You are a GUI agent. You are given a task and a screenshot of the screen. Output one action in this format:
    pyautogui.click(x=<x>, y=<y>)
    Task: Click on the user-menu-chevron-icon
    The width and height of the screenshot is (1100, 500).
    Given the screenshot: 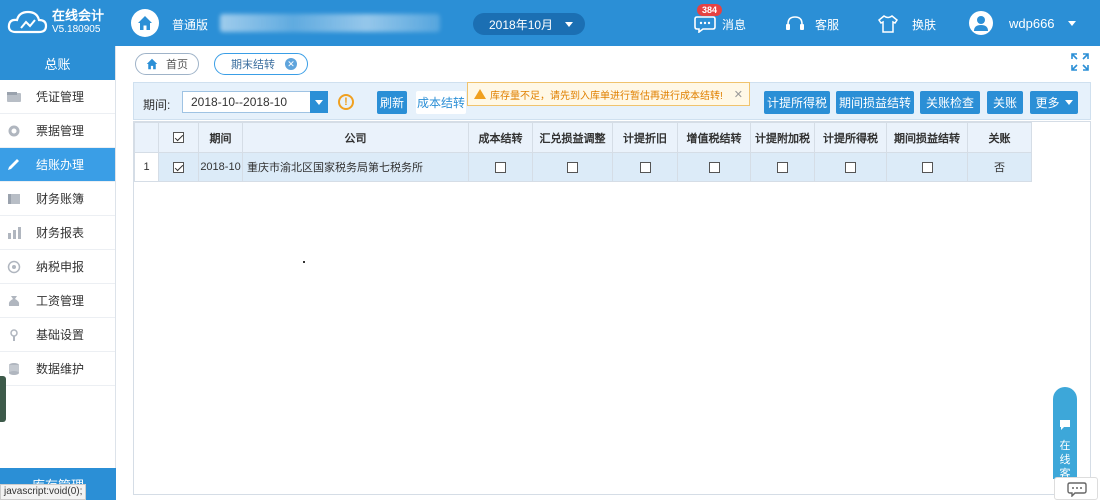 What is the action you would take?
    pyautogui.click(x=1072, y=23)
    